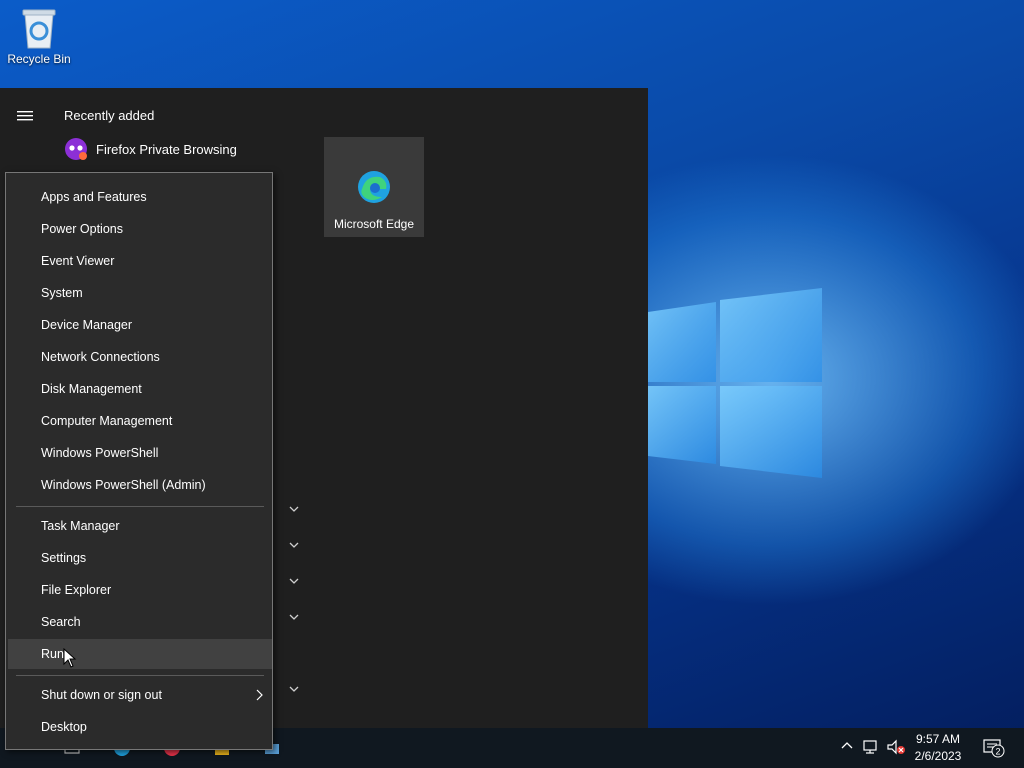 The width and height of the screenshot is (1024, 768). Describe the element at coordinates (140, 654) in the screenshot. I see `menu-item-run: Run` at that location.